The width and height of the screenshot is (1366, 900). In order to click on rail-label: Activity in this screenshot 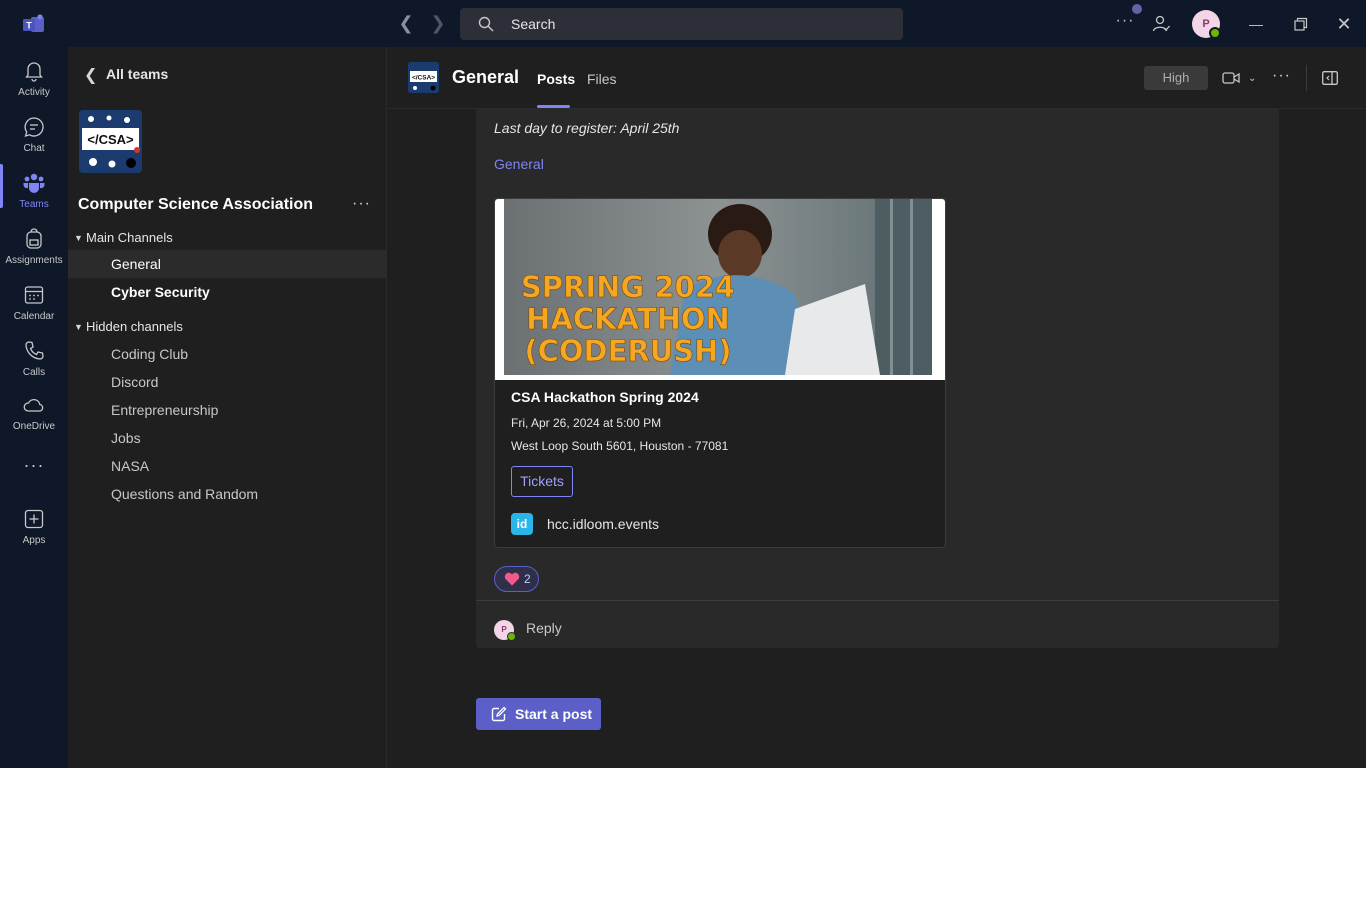, I will do `click(34, 92)`.